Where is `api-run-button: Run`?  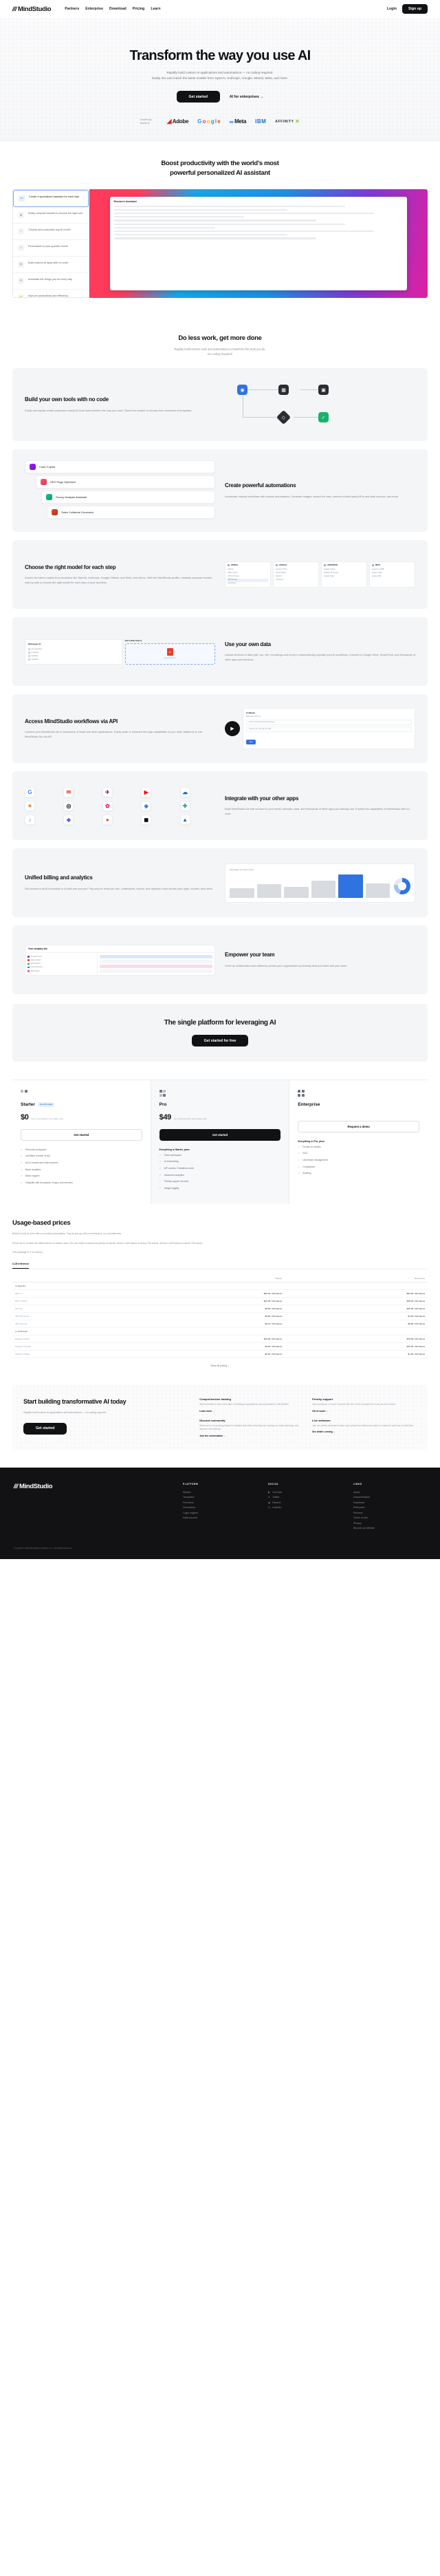
api-run-button: Run is located at coordinates (251, 742).